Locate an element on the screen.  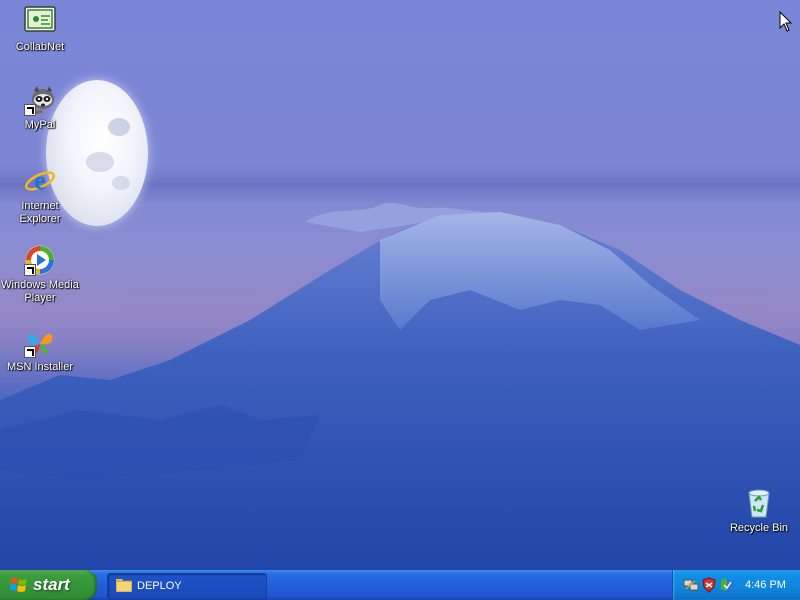
desktop-icon-internet-explorer: e Internet Explorer is located at coordinates (40, 195).